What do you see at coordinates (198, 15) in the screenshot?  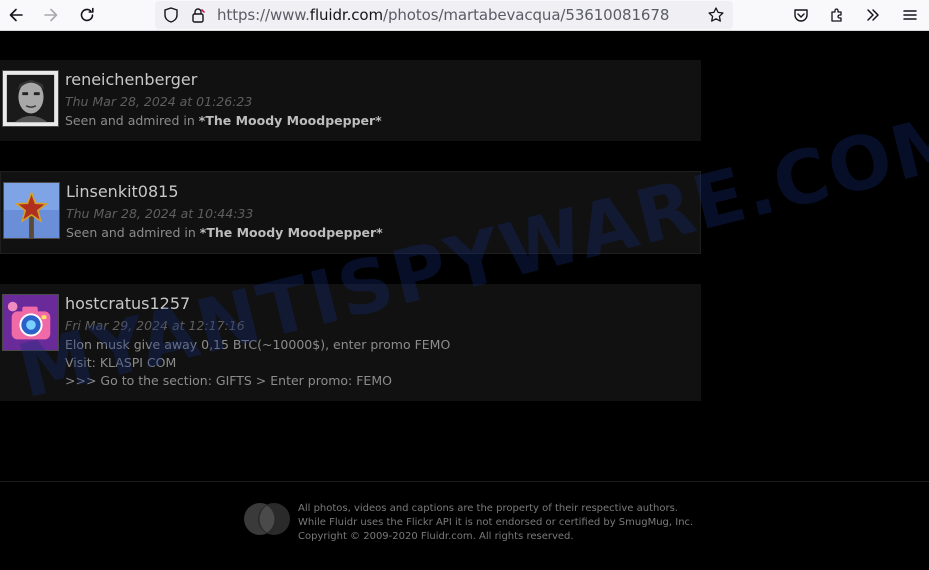 I see `lock-icon` at bounding box center [198, 15].